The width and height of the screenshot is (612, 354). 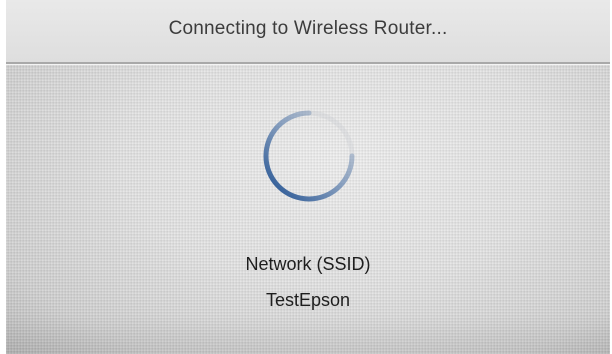 I want to click on network-ssid-value: TestEpson, so click(x=308, y=300).